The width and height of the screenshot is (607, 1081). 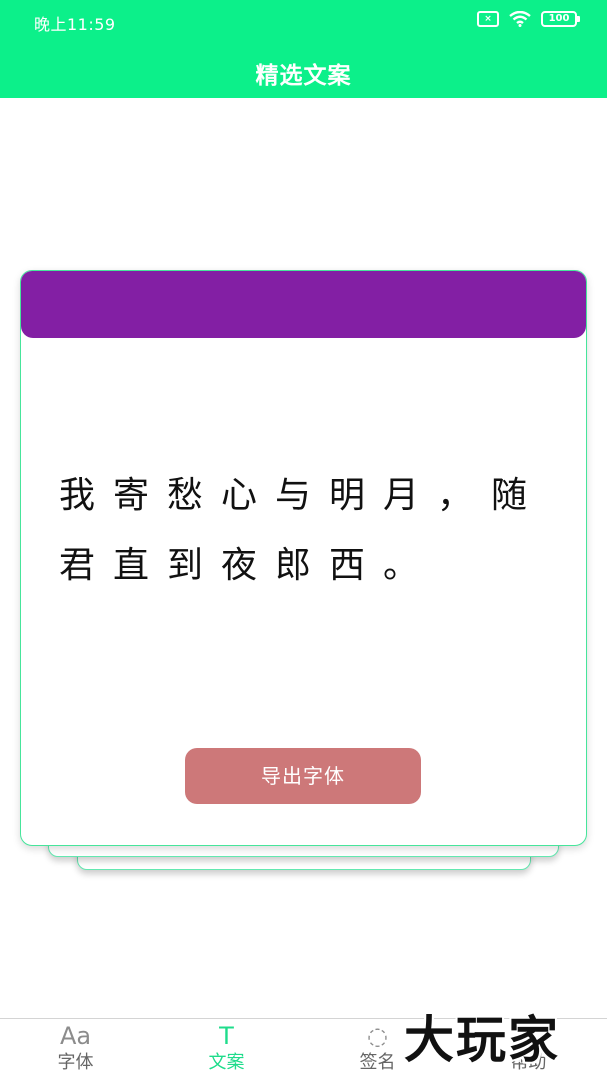 I want to click on battery-icon: 100, so click(x=560, y=19).